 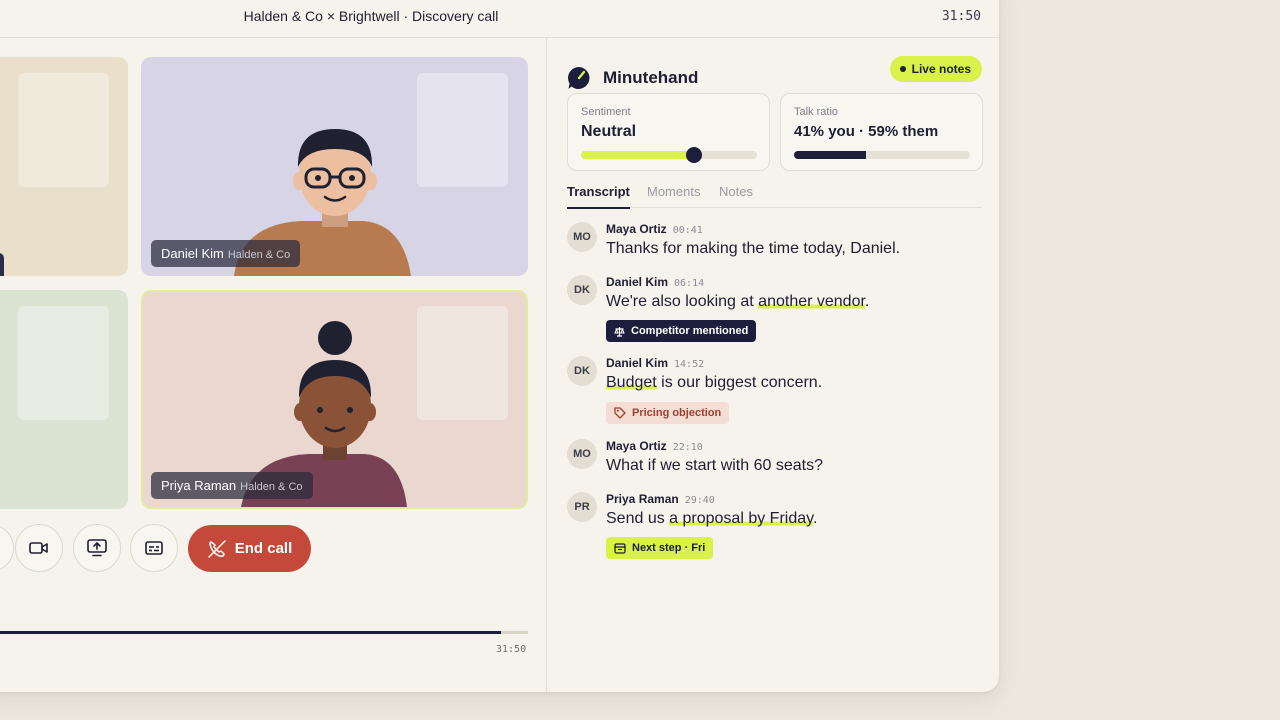 What do you see at coordinates (961, 16) in the screenshot?
I see `call-timer: 31:50` at bounding box center [961, 16].